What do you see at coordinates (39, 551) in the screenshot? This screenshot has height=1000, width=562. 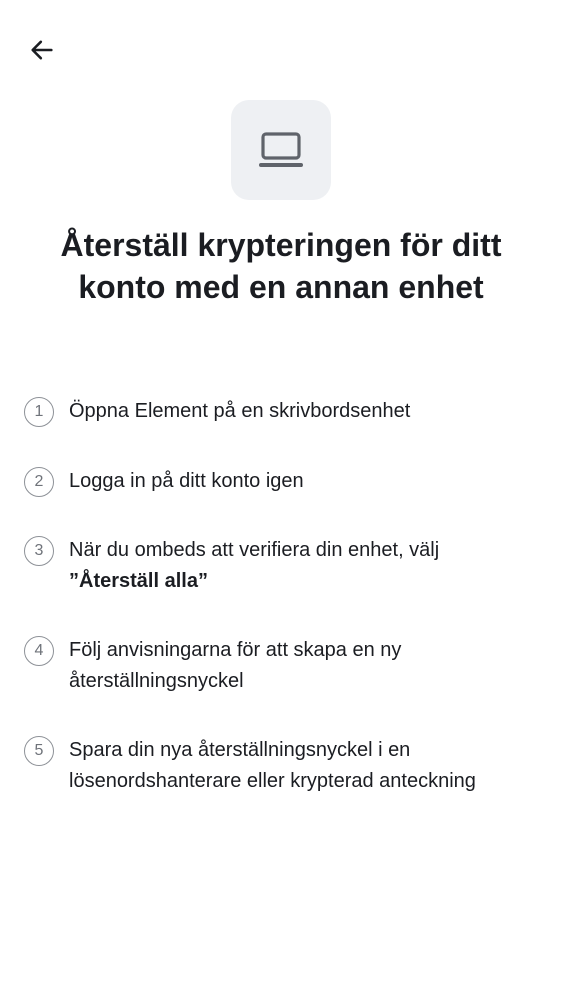 I see `step-number-badge: 3` at bounding box center [39, 551].